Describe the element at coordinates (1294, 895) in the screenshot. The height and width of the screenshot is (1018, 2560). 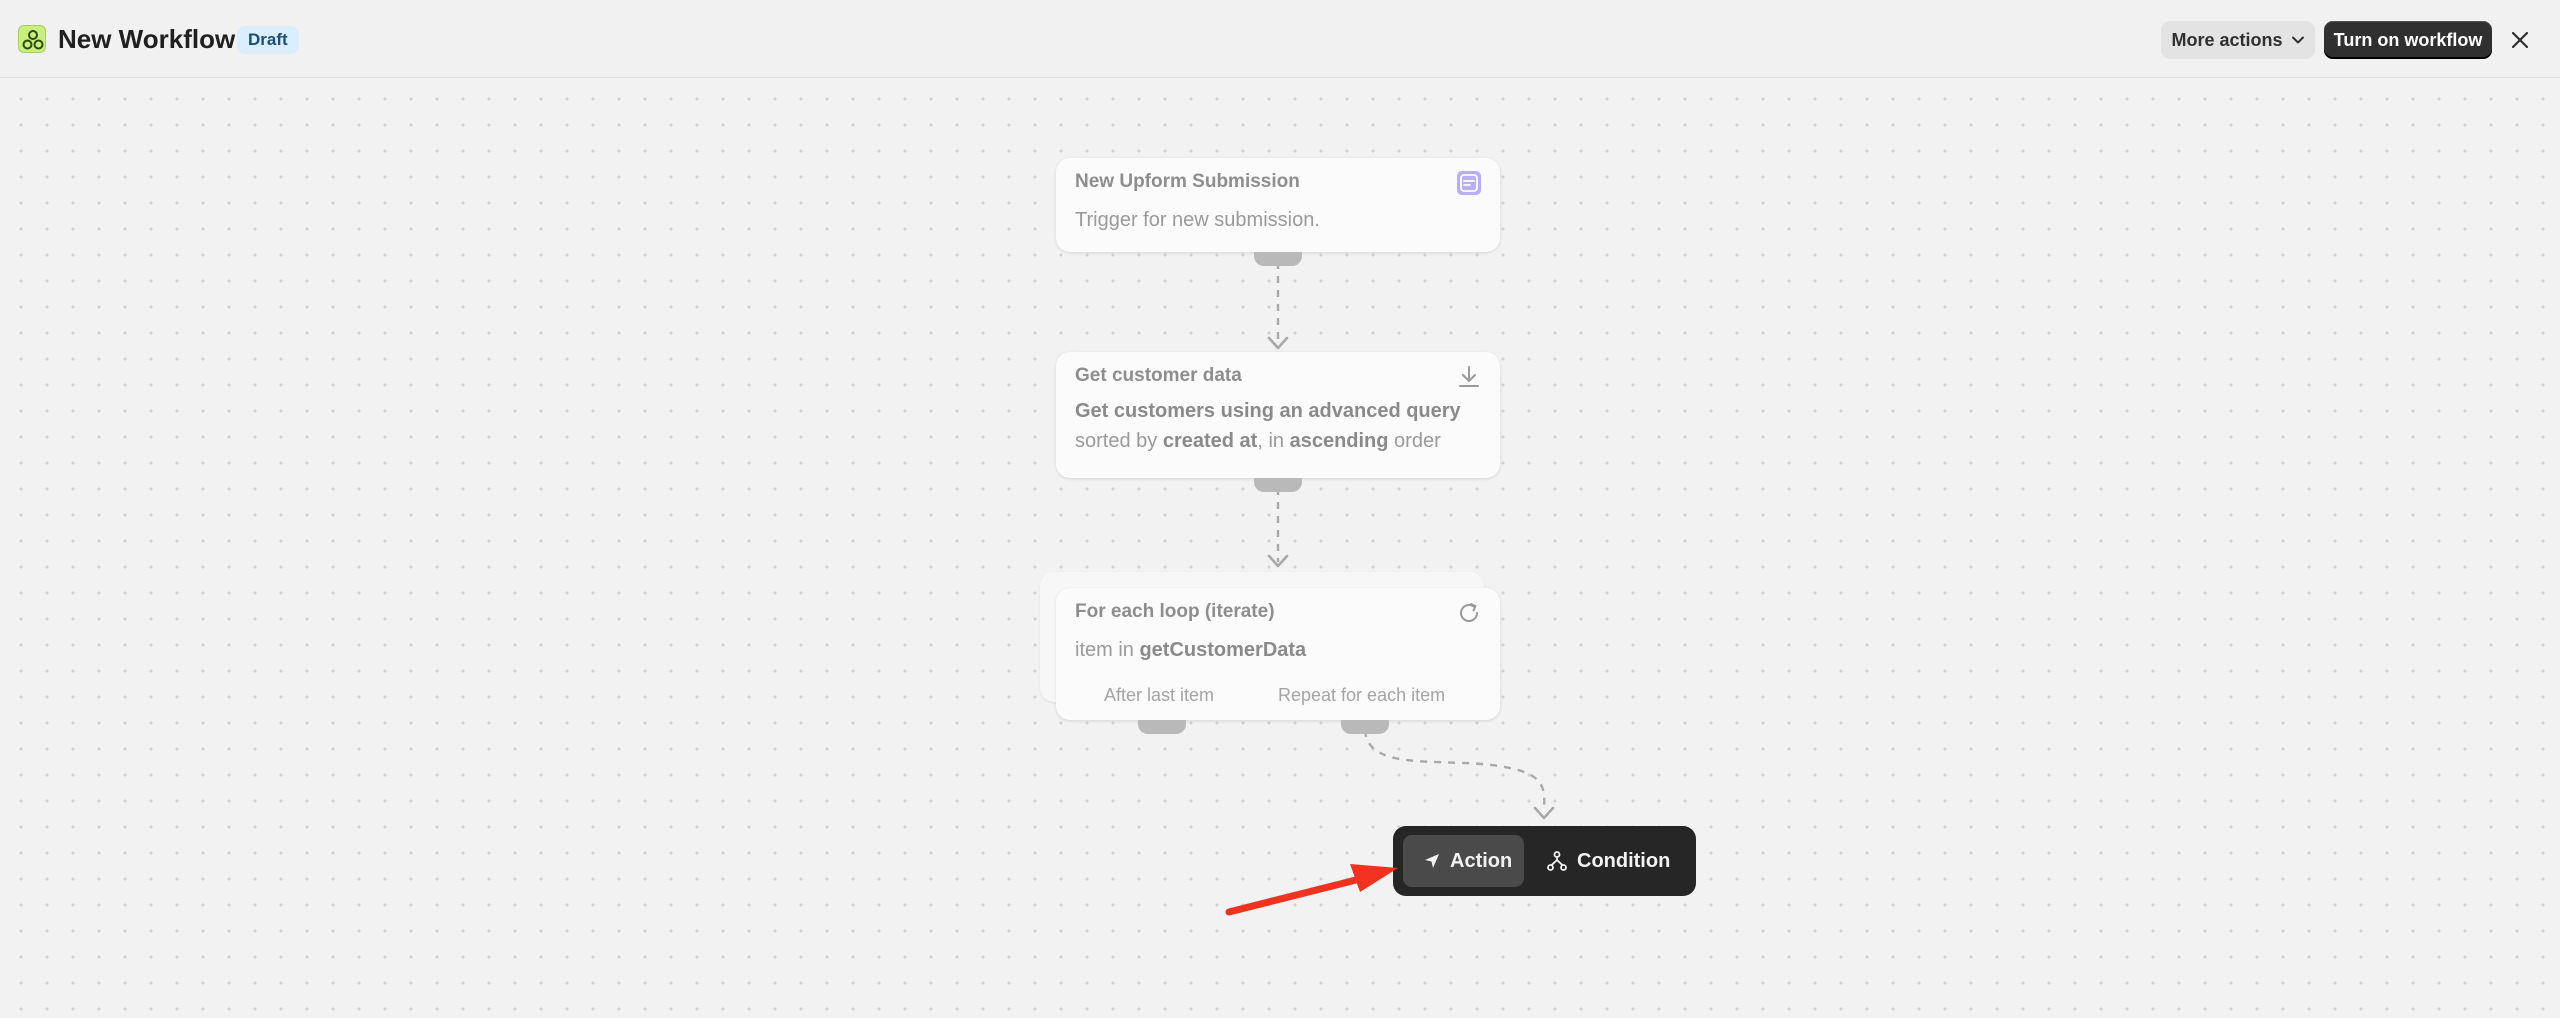
I see `annotation-arrow-shaft` at that location.